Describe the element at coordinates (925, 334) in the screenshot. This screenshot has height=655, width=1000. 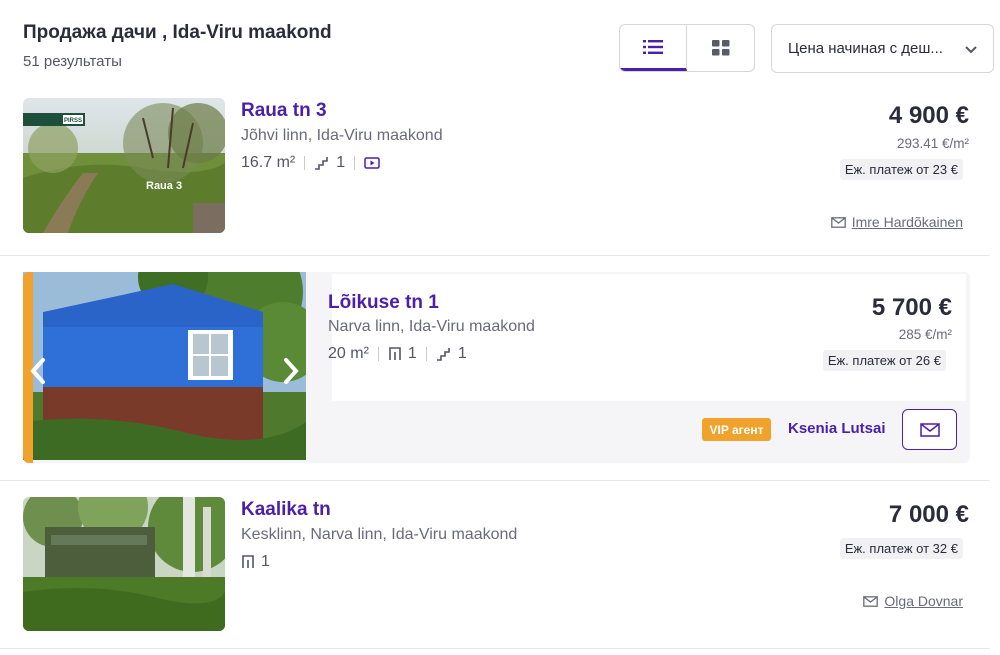
I see `price-per-m2: 285 €/m²` at that location.